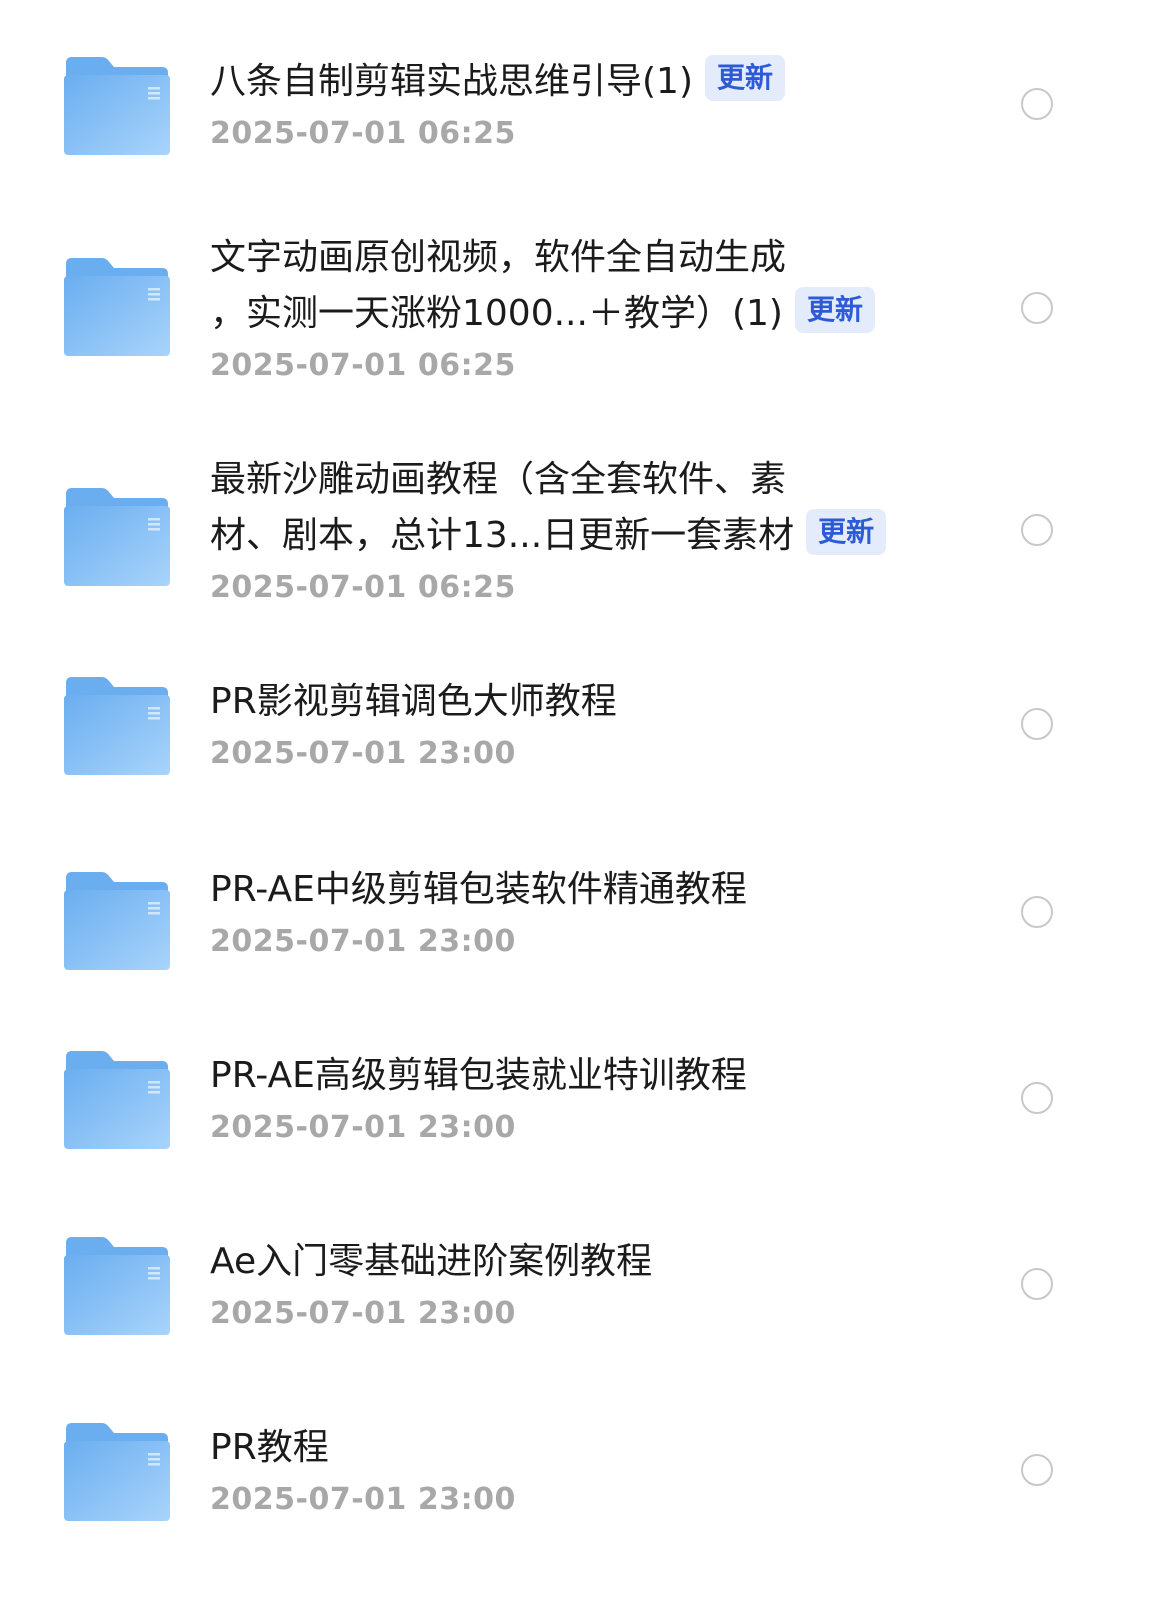 The height and width of the screenshot is (1620, 1170). I want to click on file-item: PR-AE中级剪辑包装软件精通教程 2025-07-01 23:00, so click(585, 909).